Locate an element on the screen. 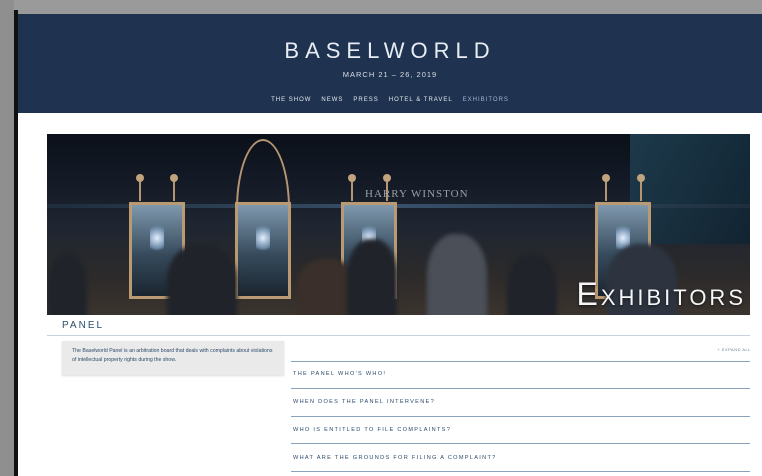 The width and height of the screenshot is (762, 476). section-title: PANEL is located at coordinates (83, 325).